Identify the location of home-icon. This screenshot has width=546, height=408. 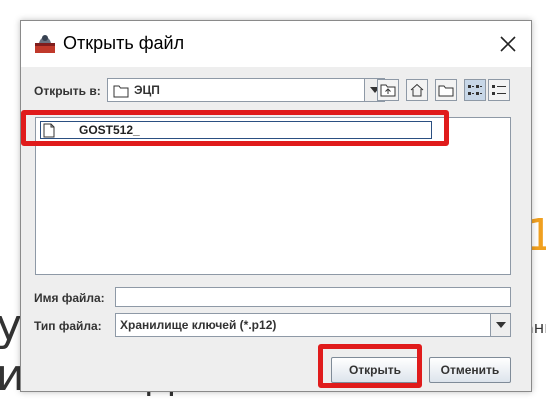
(417, 90).